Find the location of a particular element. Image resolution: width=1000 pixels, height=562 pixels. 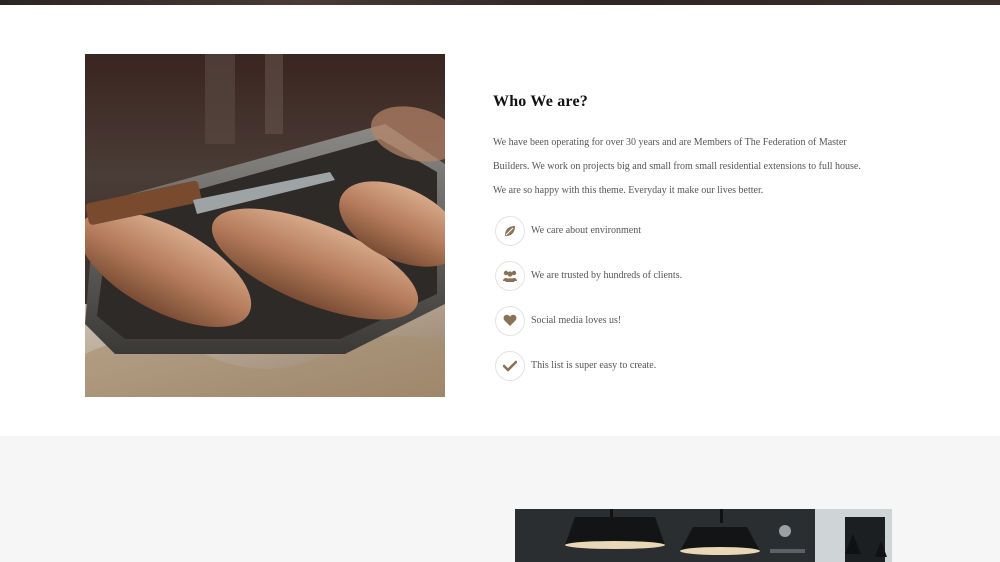

feature-item: We are trusted by hundreds of clients. is located at coordinates (678, 275).